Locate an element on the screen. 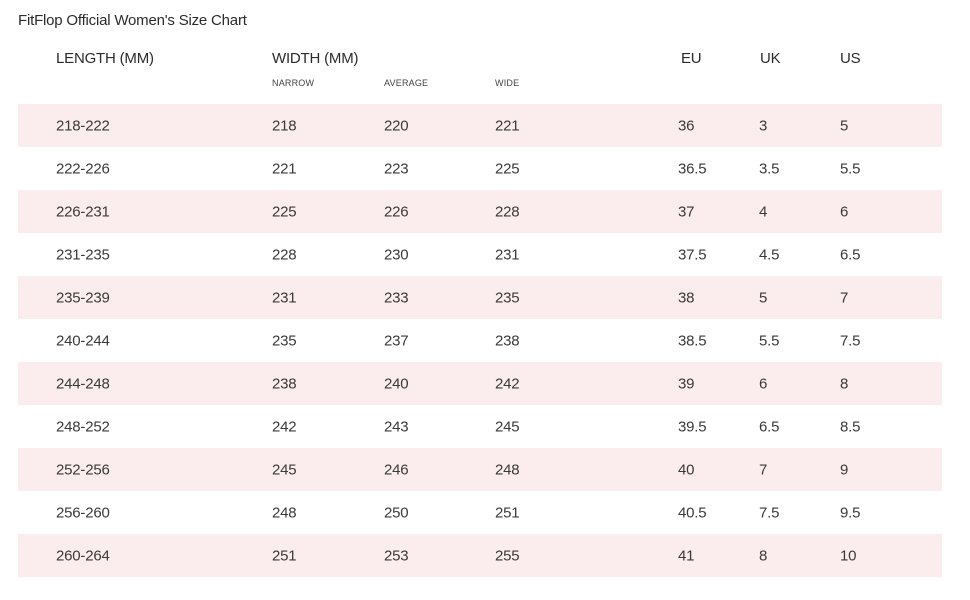 This screenshot has height=600, width=970. cell-width-narrow: 218 is located at coordinates (284, 125).